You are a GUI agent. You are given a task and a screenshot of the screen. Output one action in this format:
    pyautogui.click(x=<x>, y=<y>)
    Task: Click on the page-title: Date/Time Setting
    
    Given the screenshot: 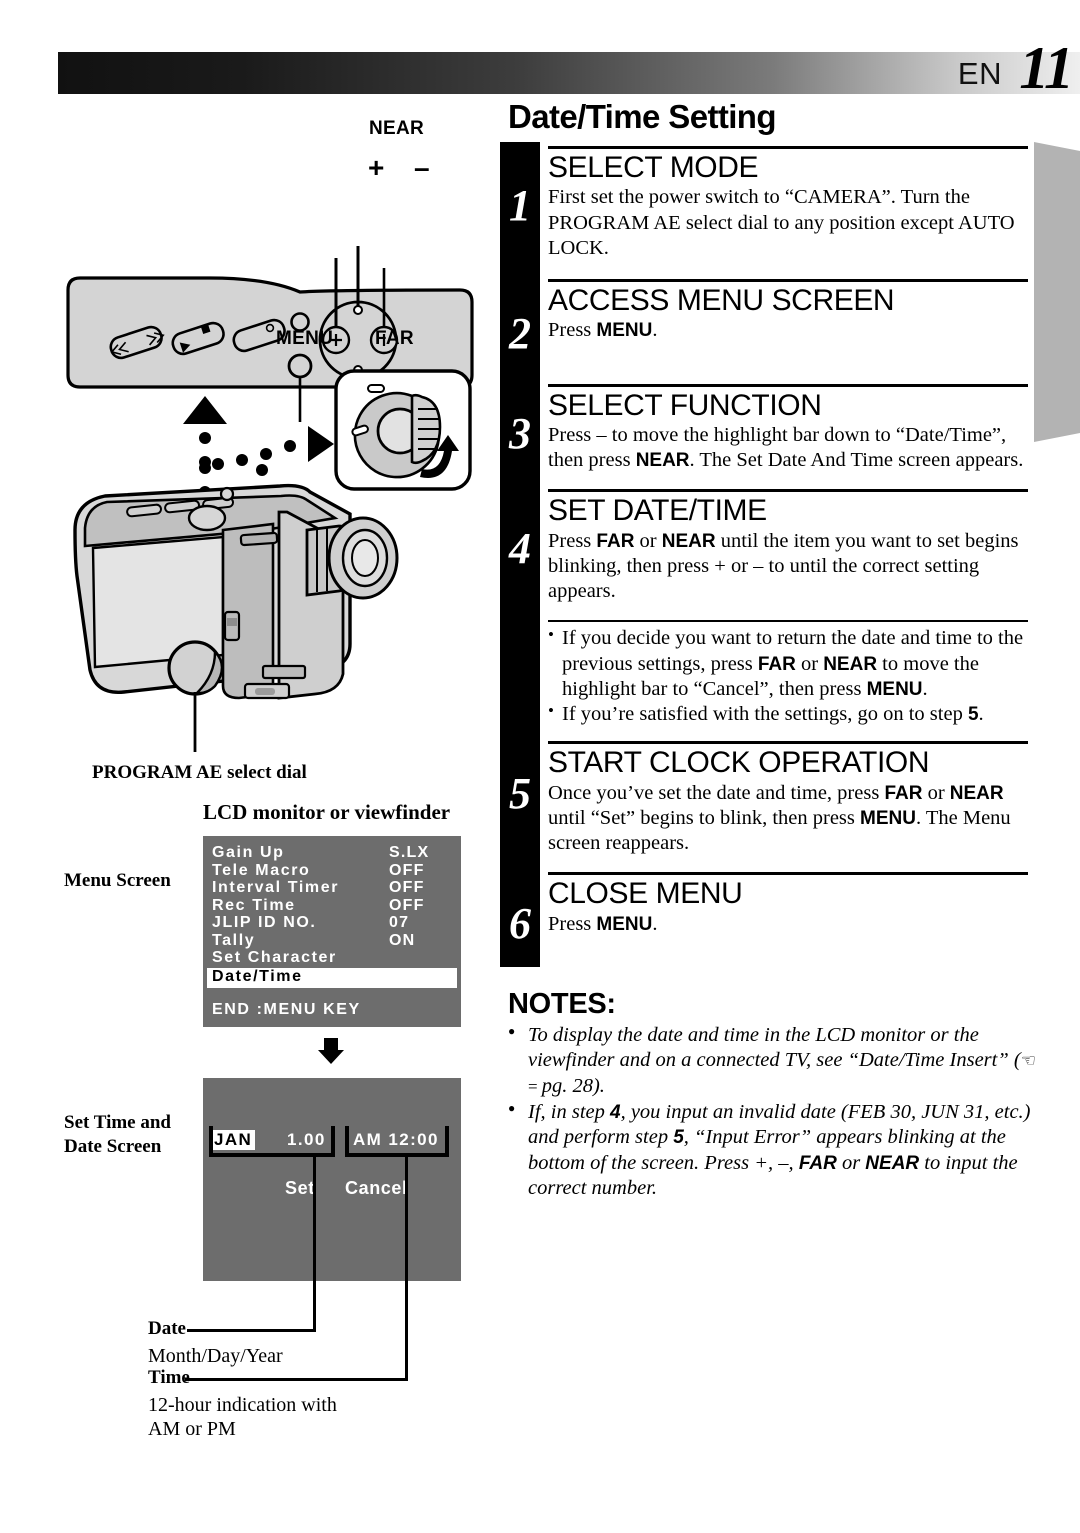 What is the action you would take?
    pyautogui.click(x=642, y=116)
    